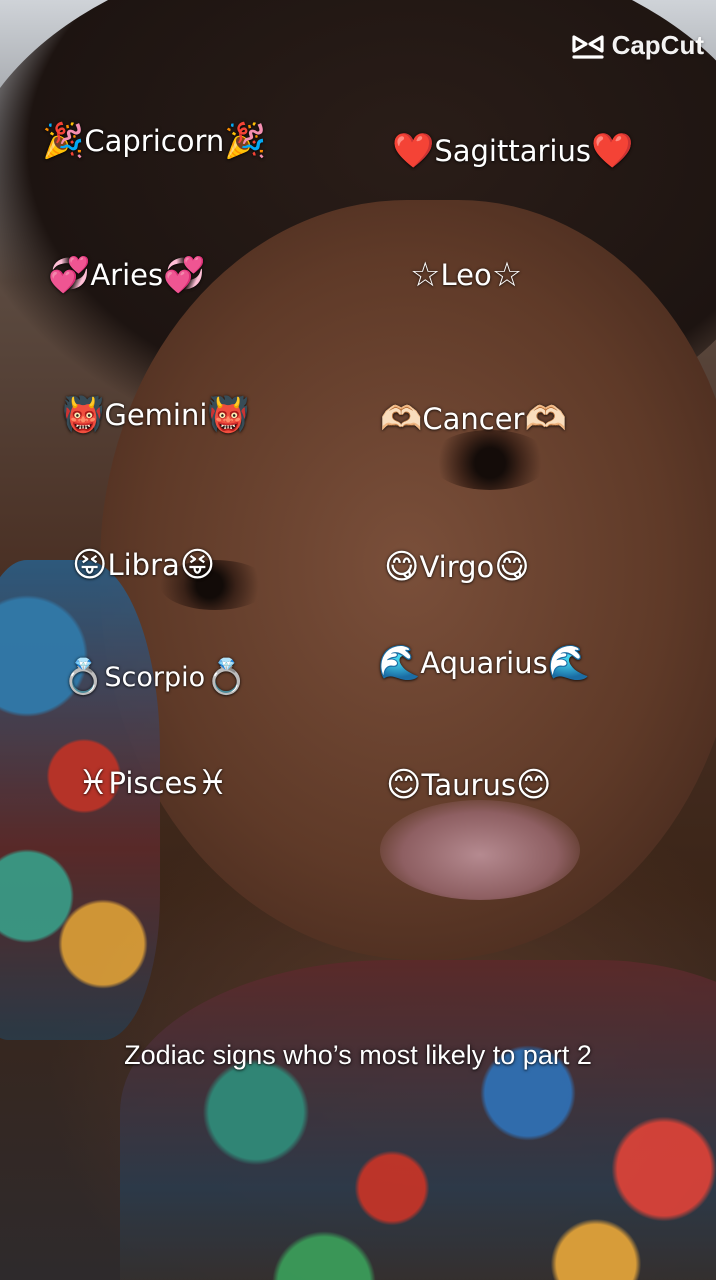  Describe the element at coordinates (657, 45) in the screenshot. I see `watermark-brand: CapCut` at that location.